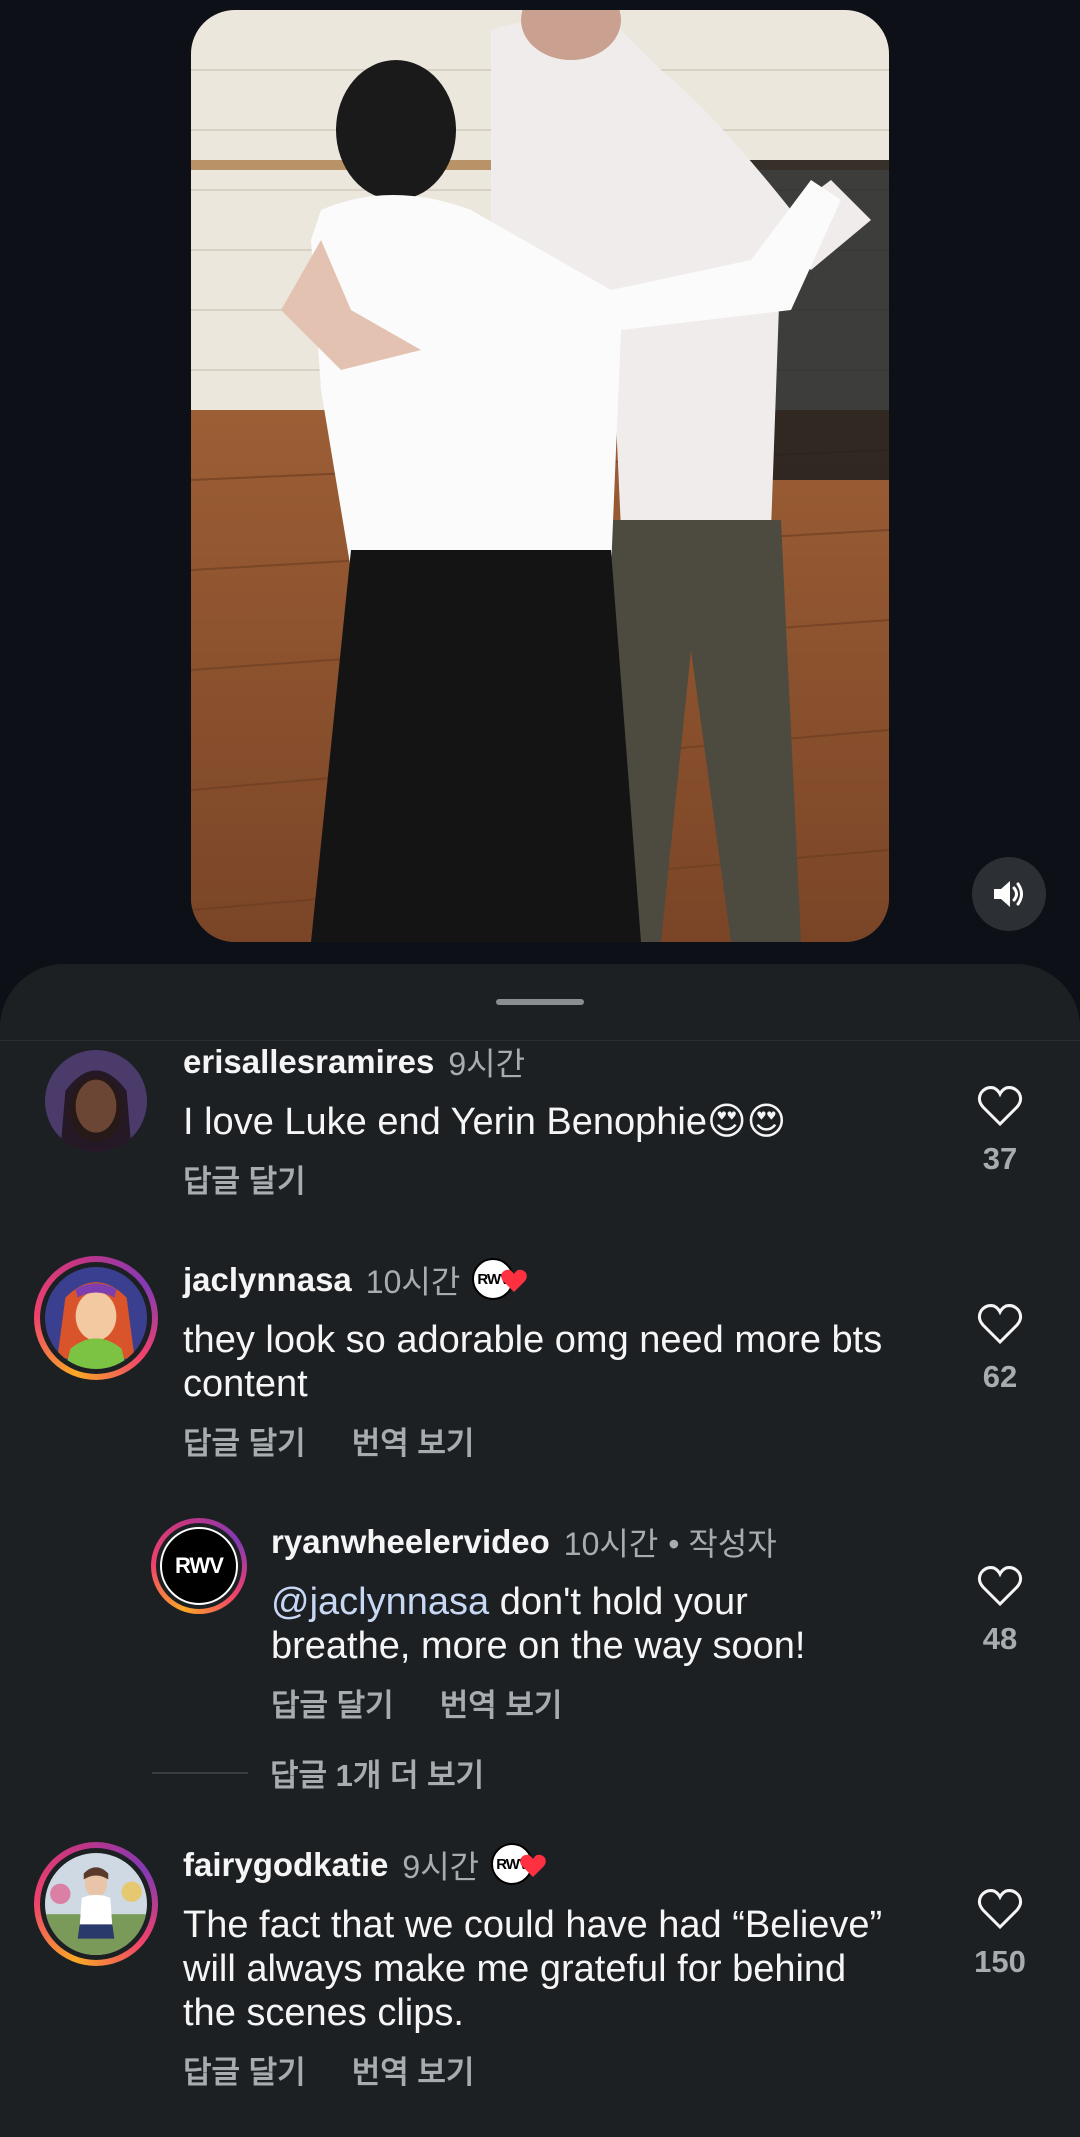  Describe the element at coordinates (410, 1542) in the screenshot. I see `comment-username: ryanwheelervideo` at that location.